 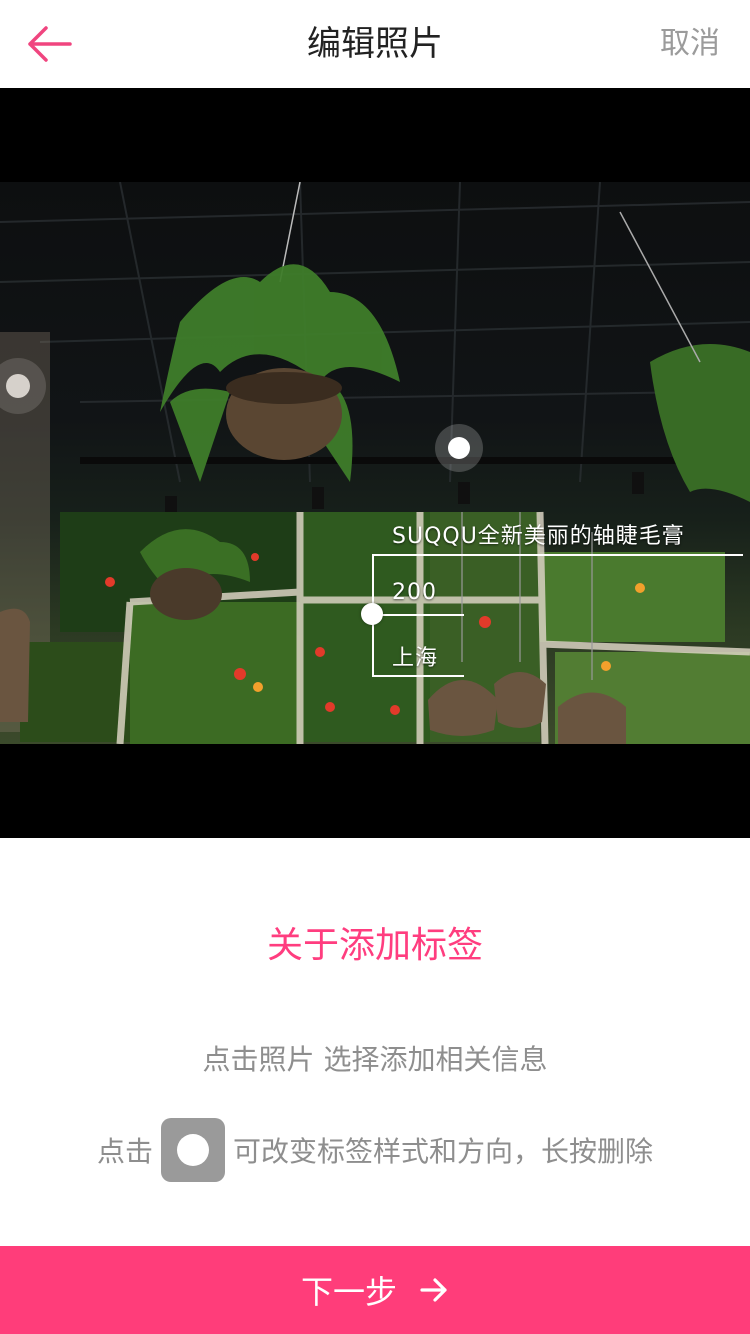 I want to click on help-line2-suffix: 可改变标签样式和方向，长按删除, so click(x=443, y=1151).